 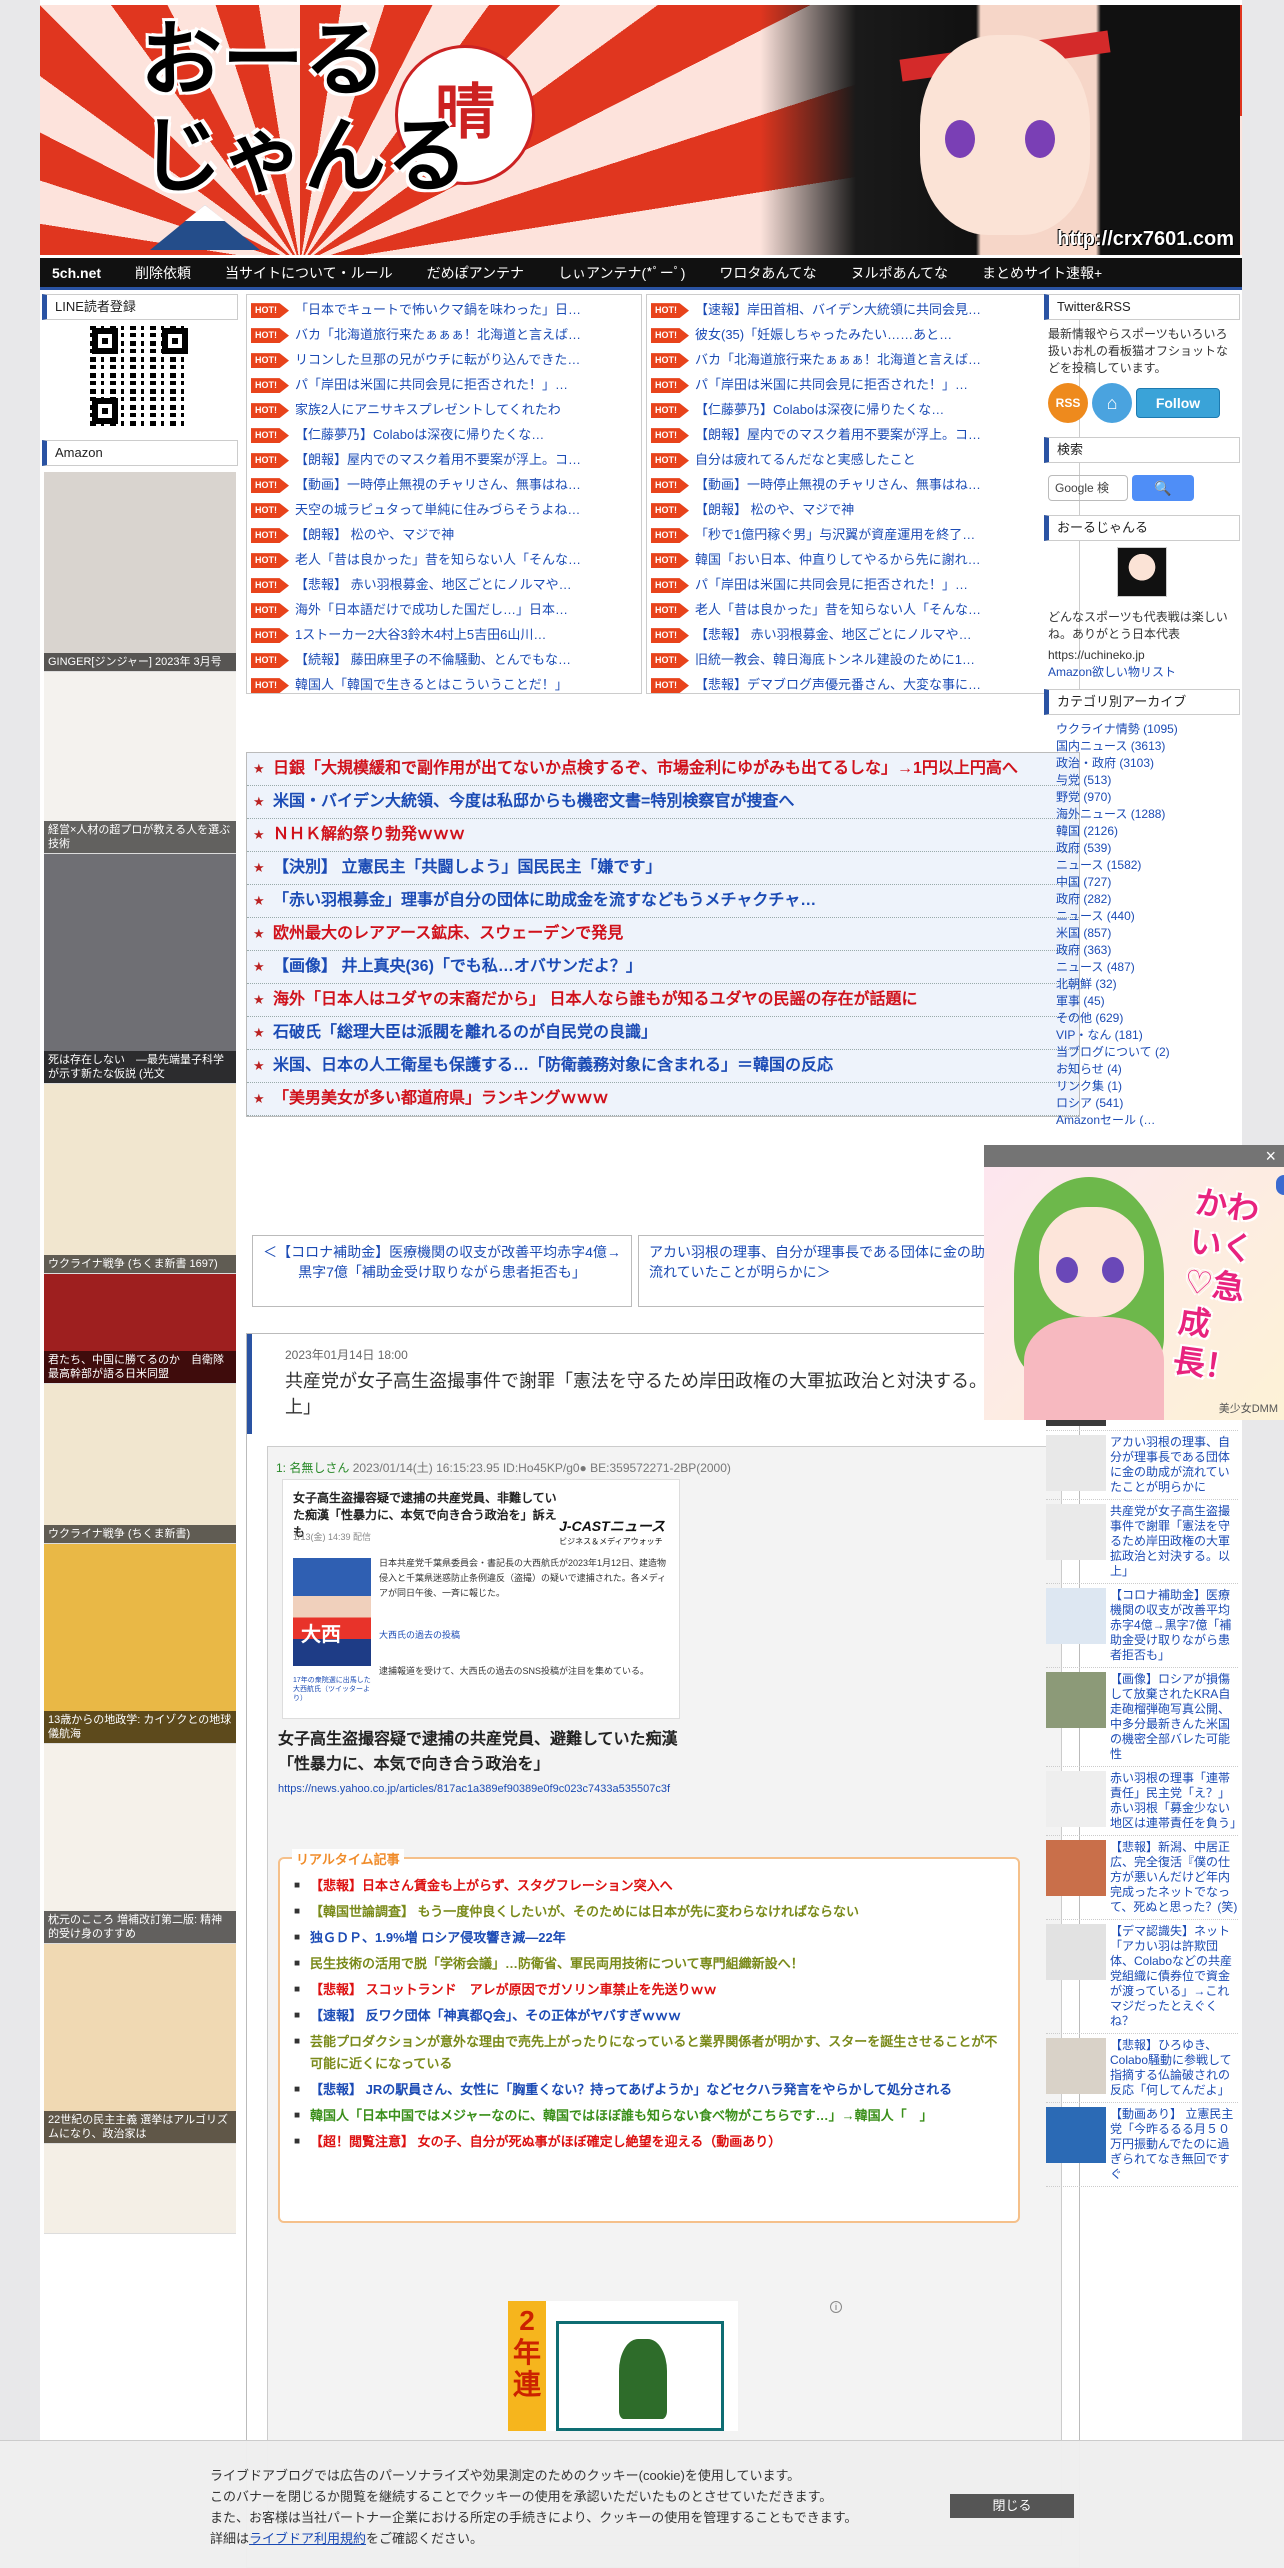 I want to click on category-link: 与党 (513), so click(x=1142, y=780).